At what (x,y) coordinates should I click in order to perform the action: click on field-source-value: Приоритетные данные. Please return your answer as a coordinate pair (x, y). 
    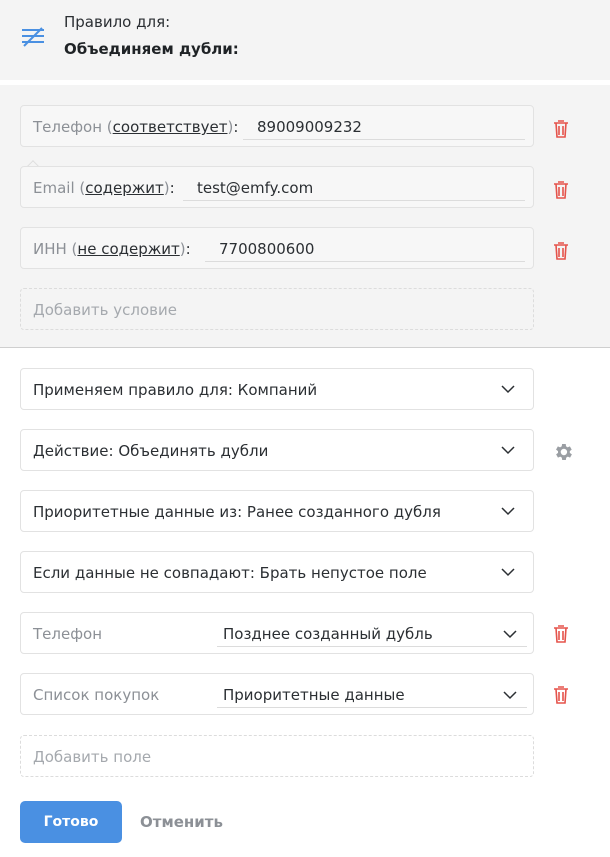
    Looking at the image, I should click on (314, 695).